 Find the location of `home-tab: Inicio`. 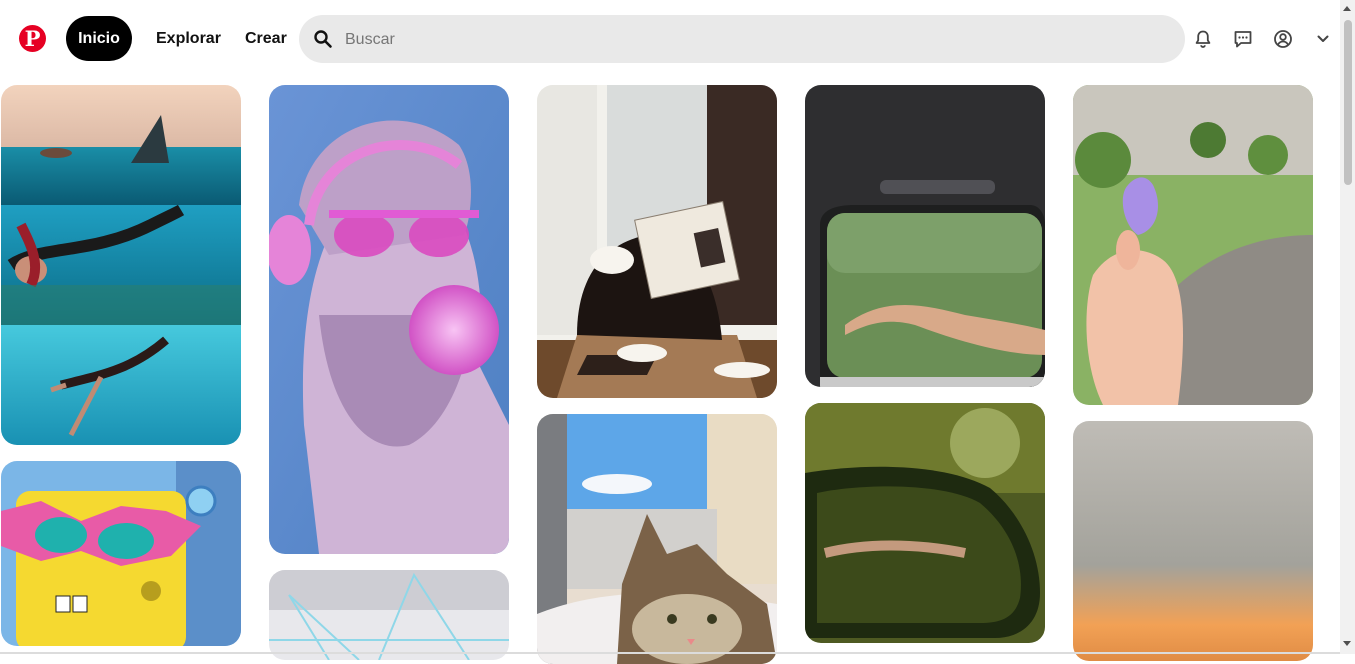

home-tab: Inicio is located at coordinates (99, 38).